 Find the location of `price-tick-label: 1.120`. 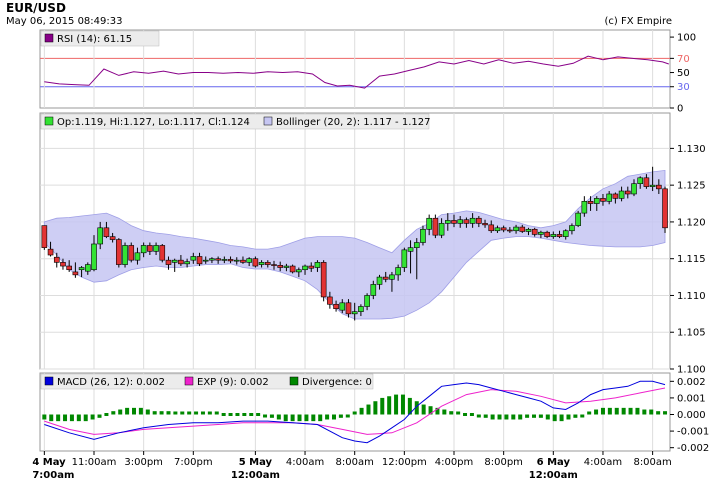

price-tick-label: 1.120 is located at coordinates (691, 222).